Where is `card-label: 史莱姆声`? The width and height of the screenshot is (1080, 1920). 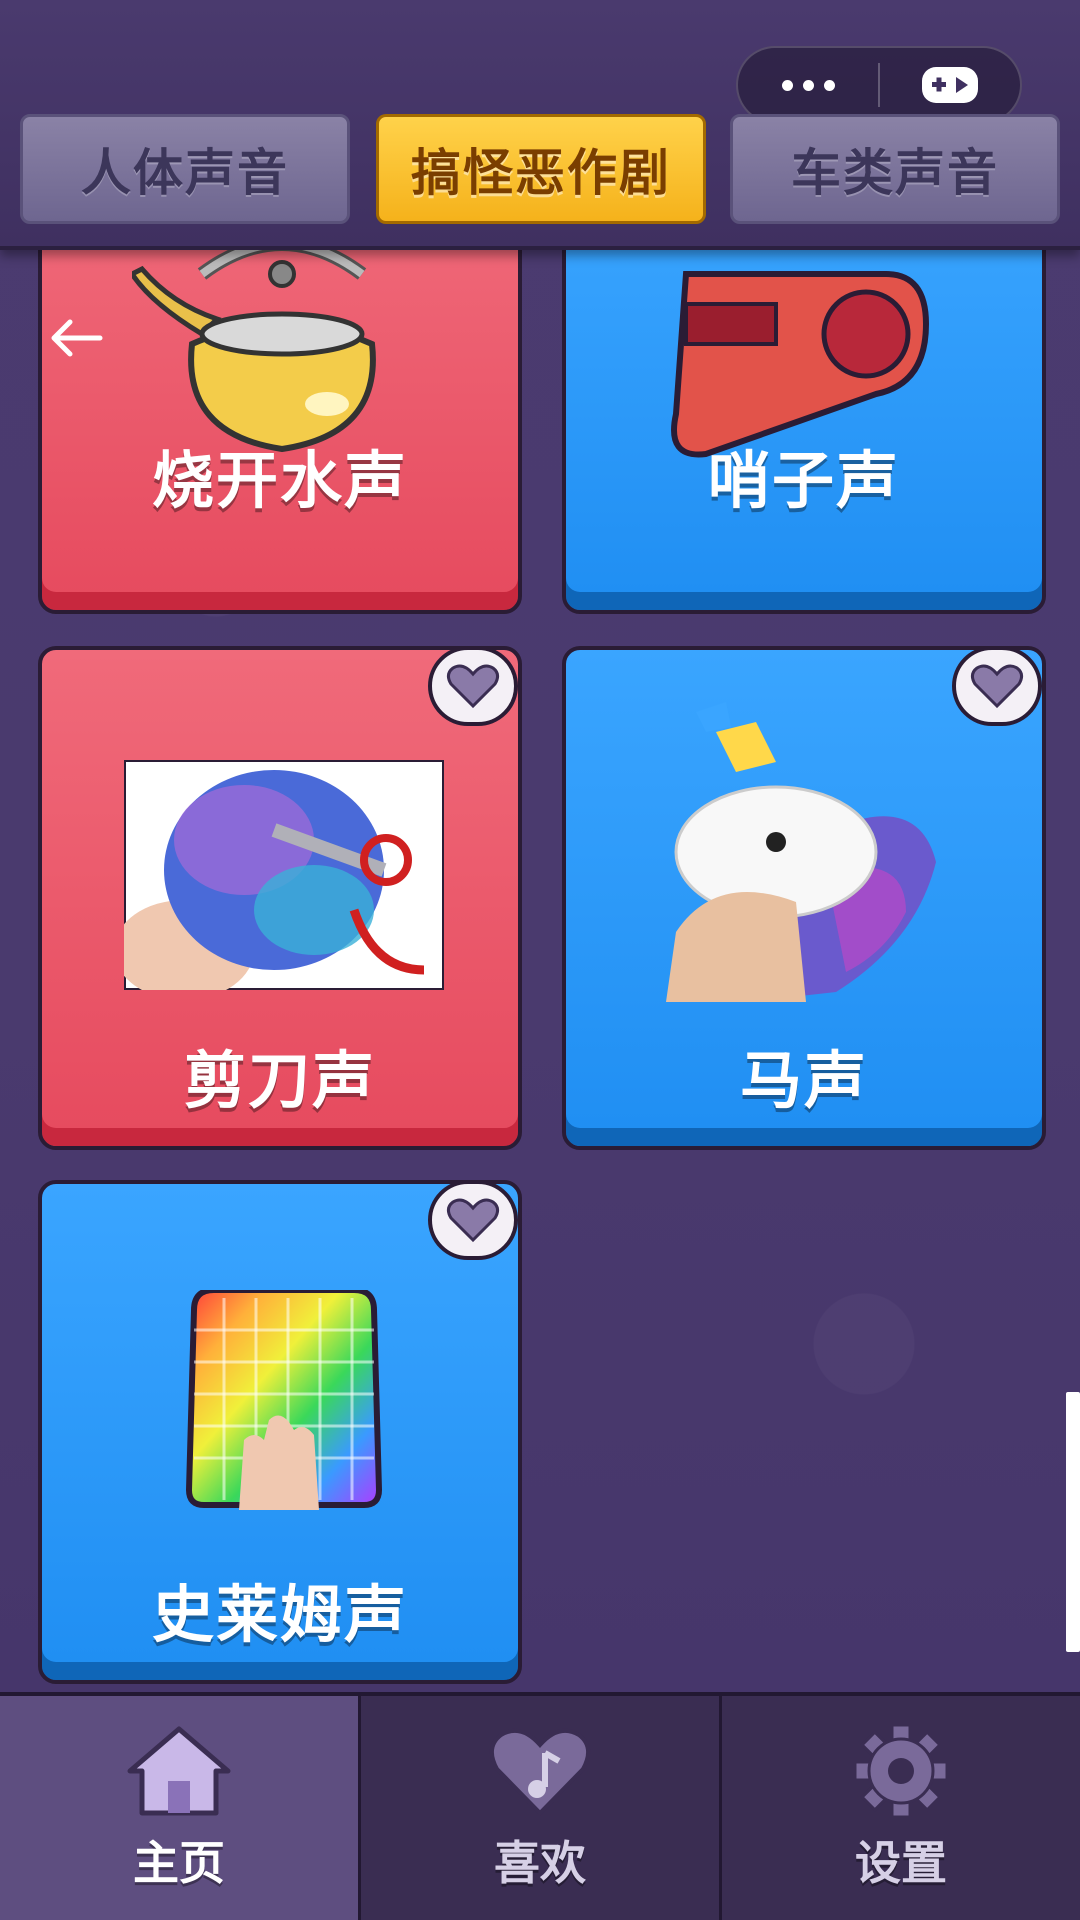 card-label: 史莱姆声 is located at coordinates (279, 1614).